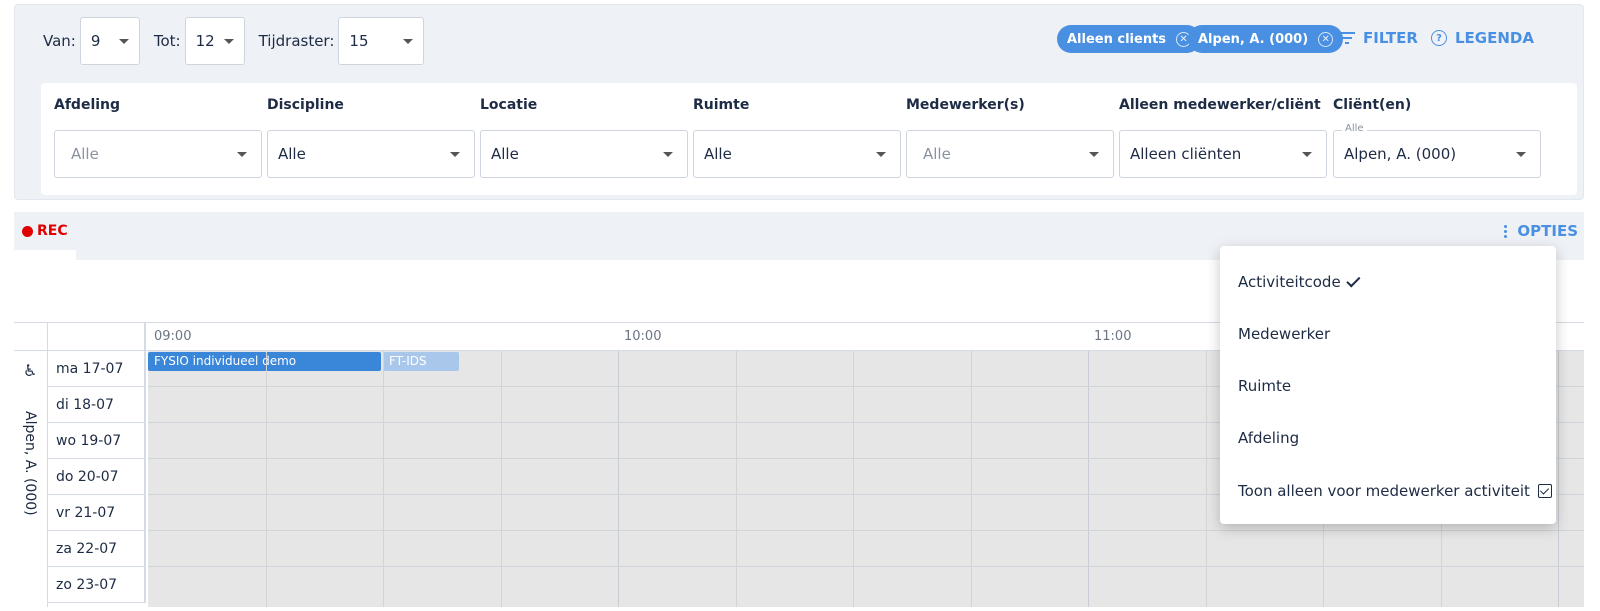 This screenshot has height=611, width=1600. I want to click on event-fysio: FYSIO individueel demo, so click(264, 361).